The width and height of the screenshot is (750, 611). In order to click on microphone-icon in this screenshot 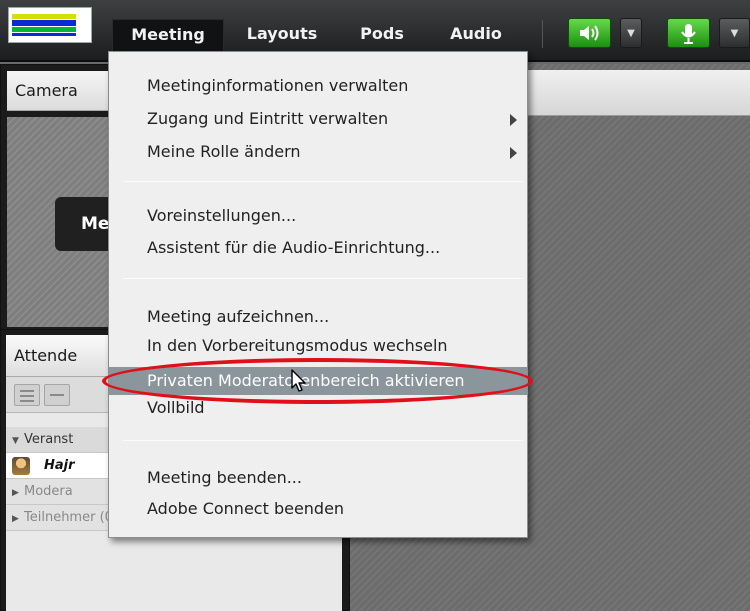, I will do `click(688, 34)`.